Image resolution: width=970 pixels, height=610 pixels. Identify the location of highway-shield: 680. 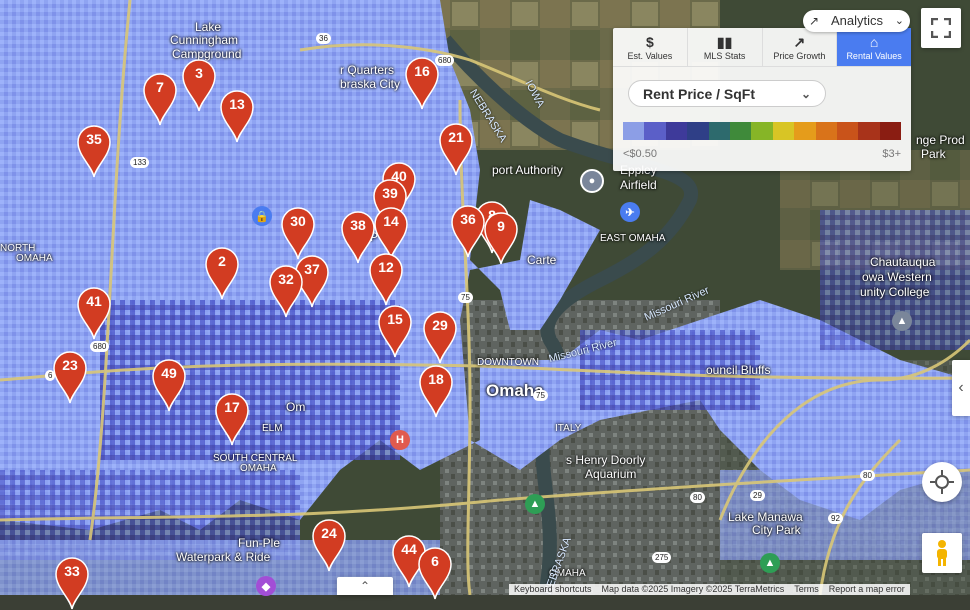
(100, 346).